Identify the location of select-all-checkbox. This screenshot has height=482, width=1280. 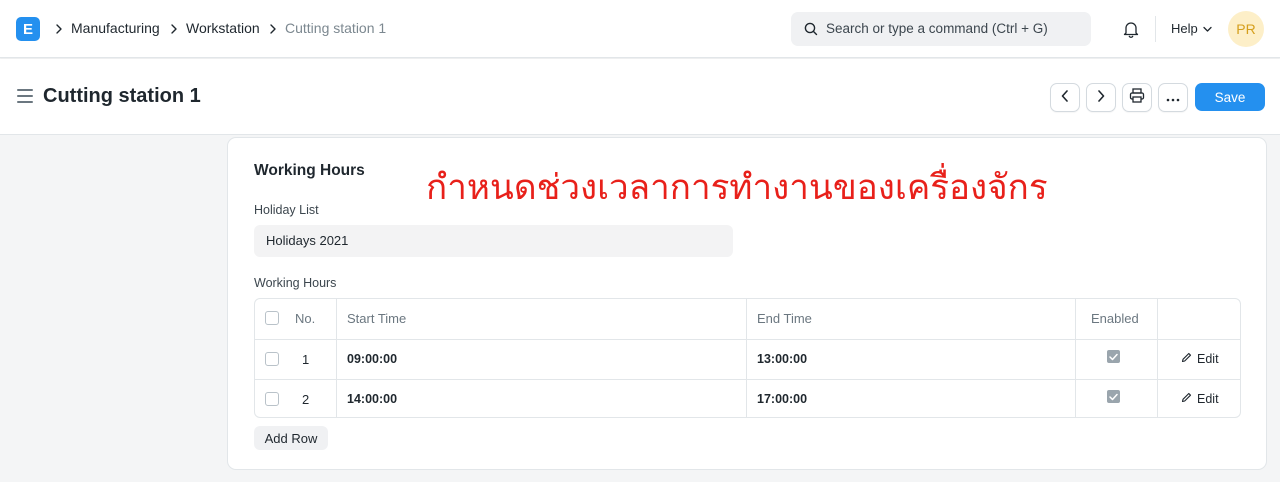
(272, 318).